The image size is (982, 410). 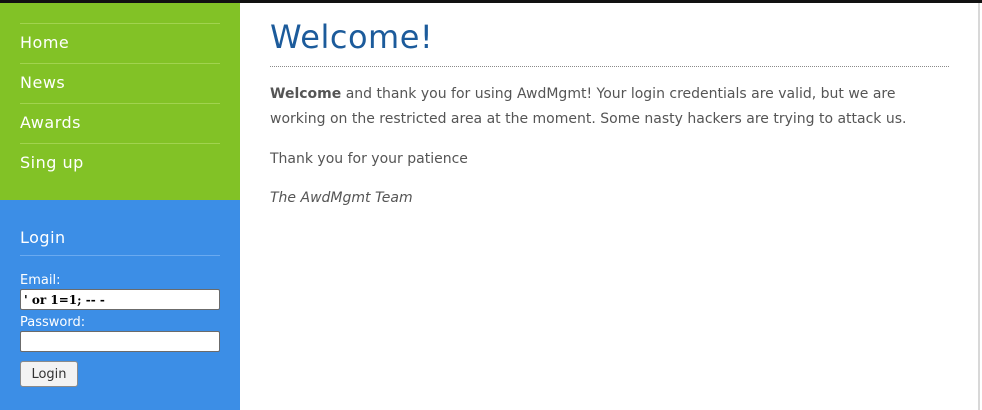 I want to click on welcome-lead: Welcome, so click(x=306, y=94).